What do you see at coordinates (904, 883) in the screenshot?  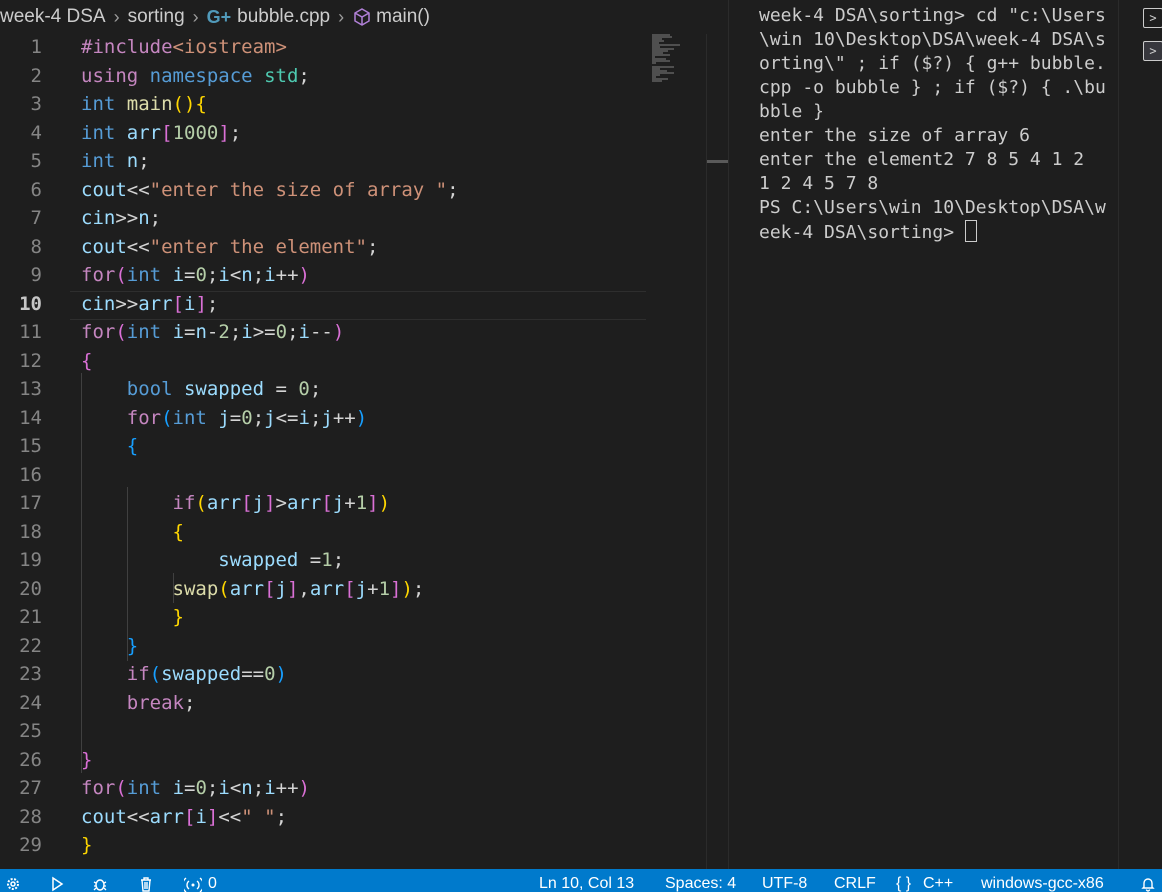 I see `language-braces-icon: { }` at bounding box center [904, 883].